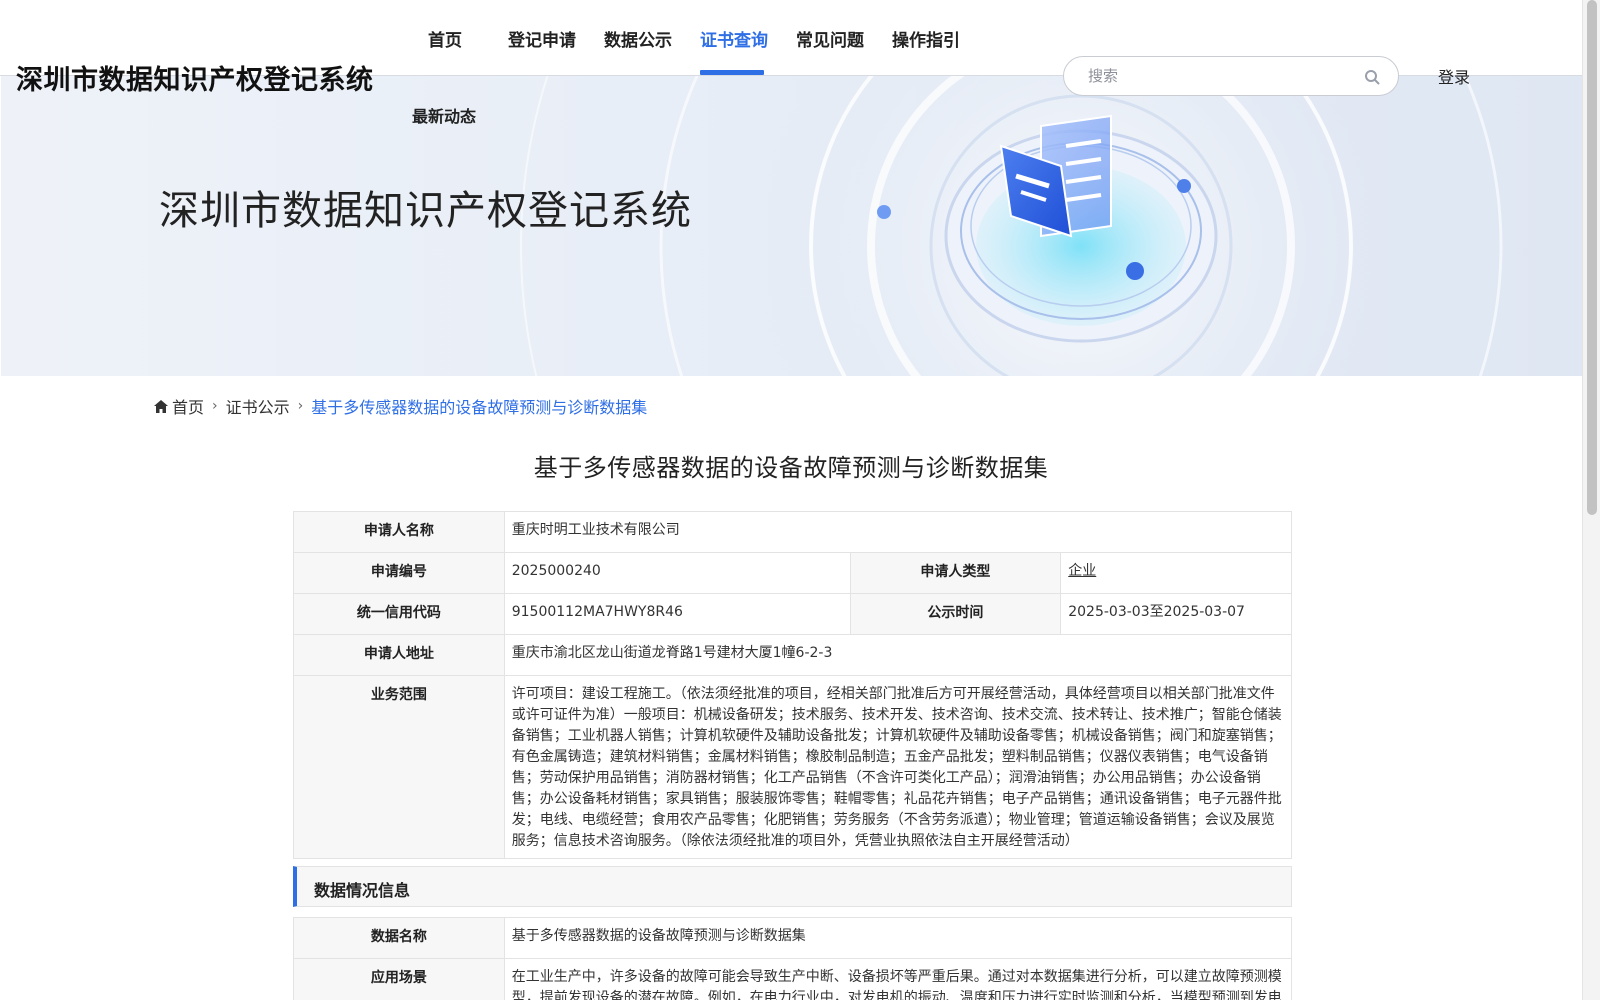  Describe the element at coordinates (399, 614) in the screenshot. I see `credit-code-label: 统一信用代码` at that location.